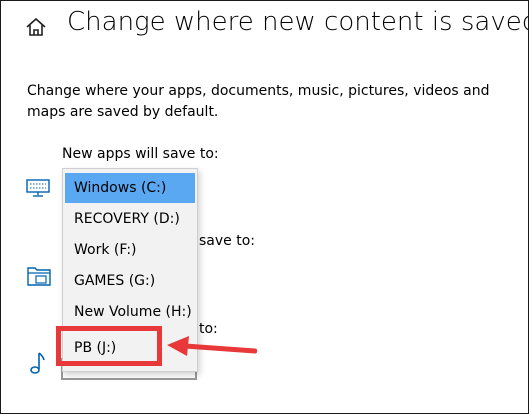 This screenshot has width=529, height=414. Describe the element at coordinates (212, 346) in the screenshot. I see `annotation-arrow-icon` at that location.